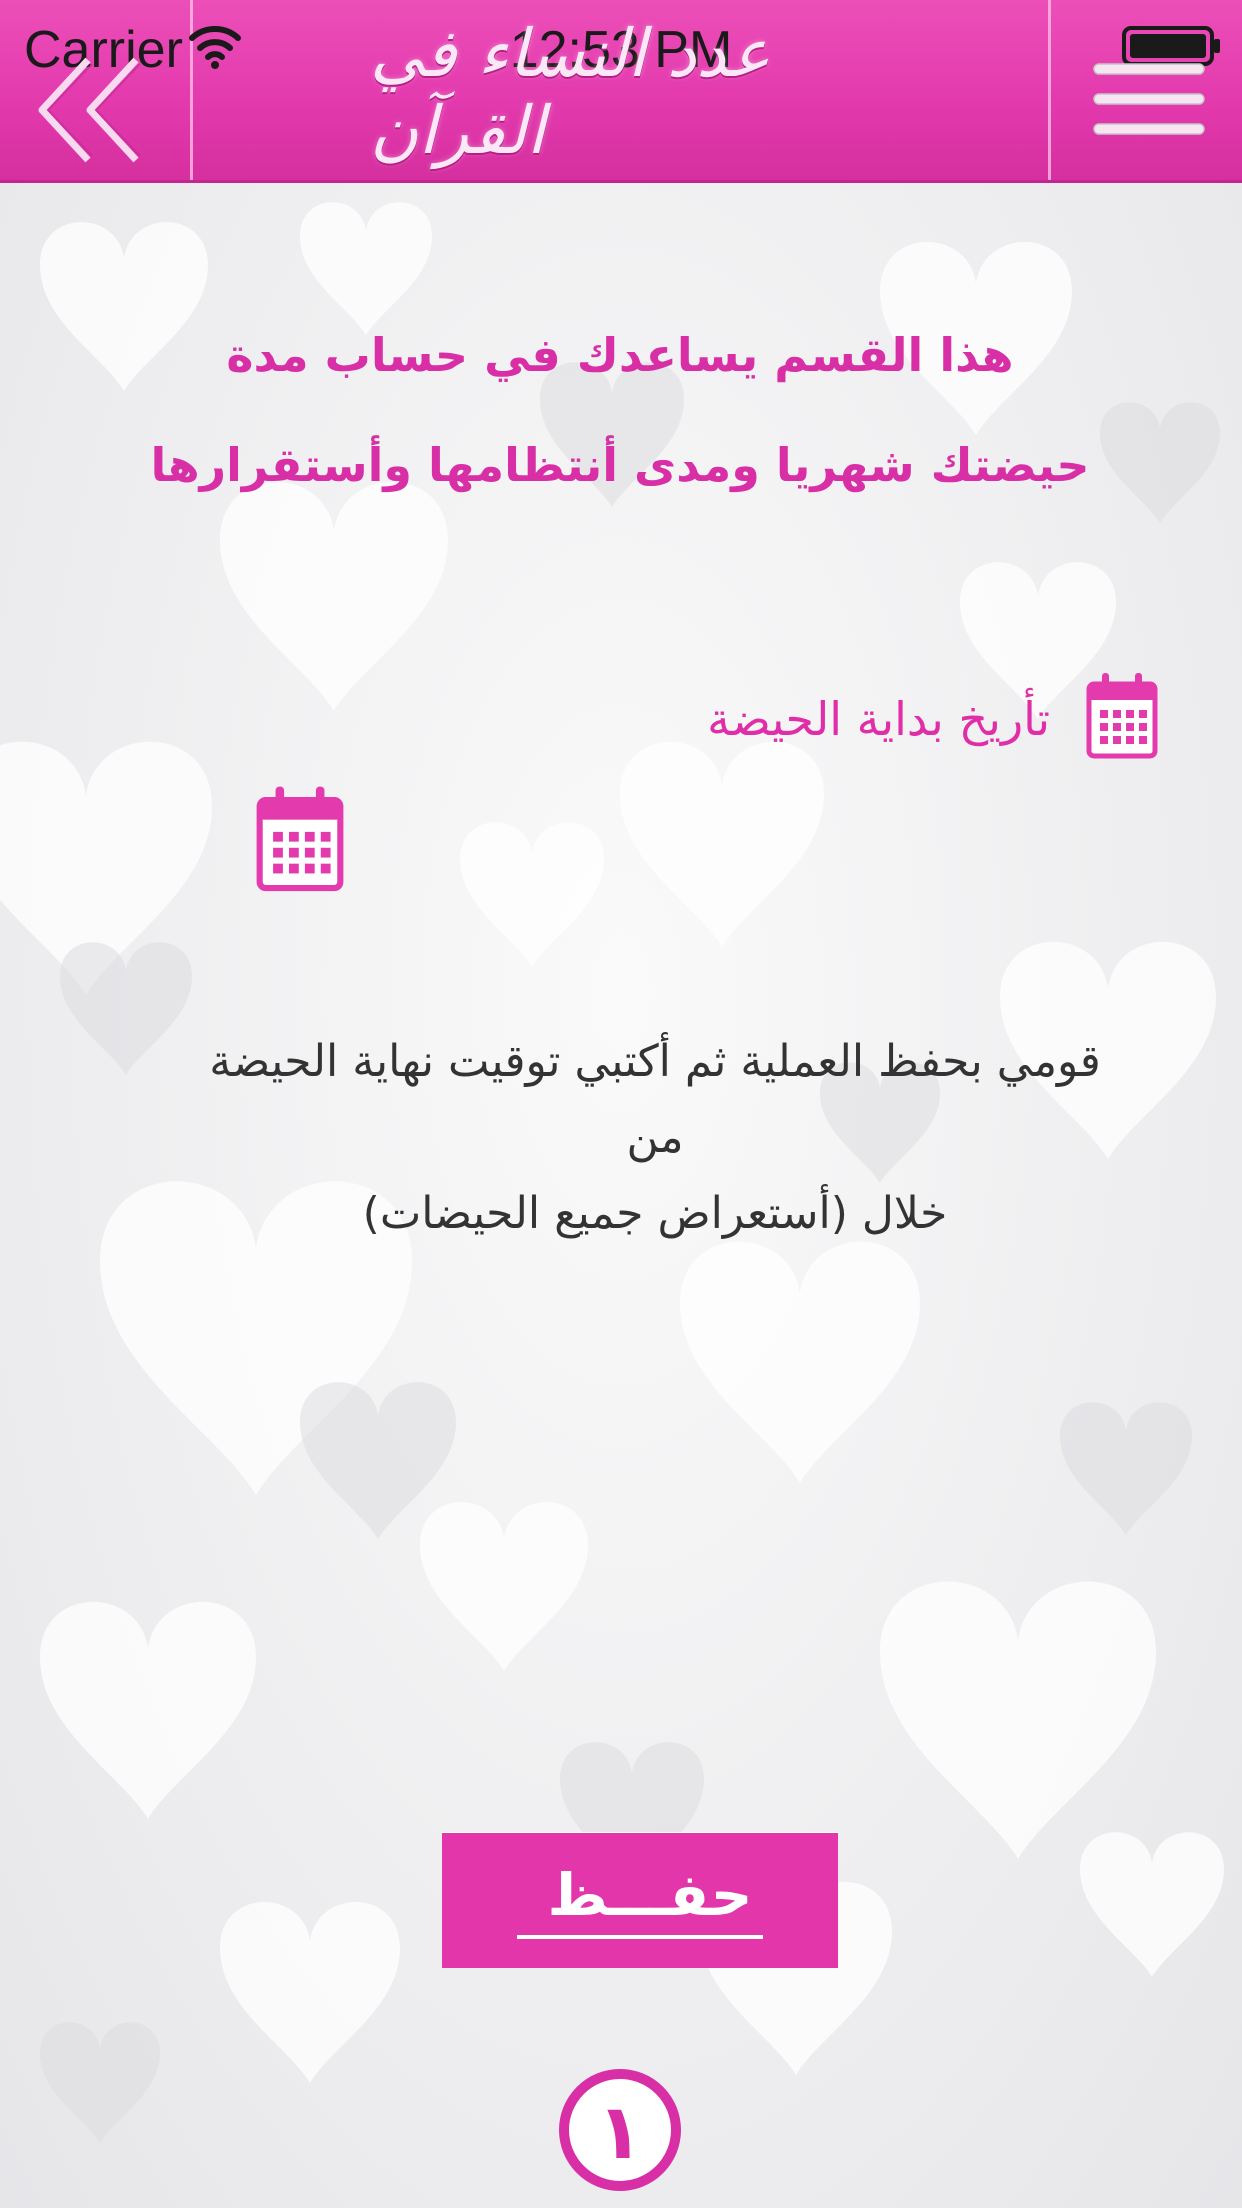 The height and width of the screenshot is (2208, 1242). I want to click on save-button-label: حفـــظ, so click(640, 1900).